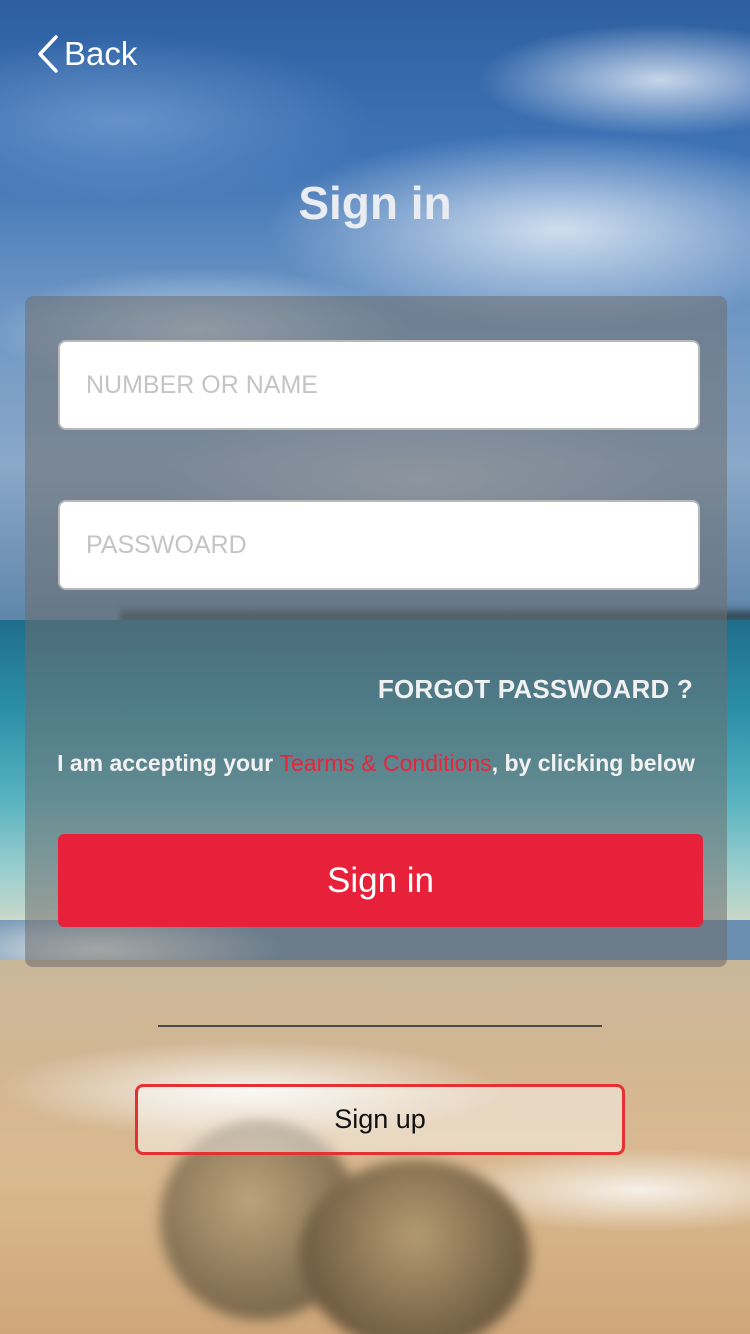 The height and width of the screenshot is (1334, 750). I want to click on sign-up-button: Sign up, so click(380, 1119).